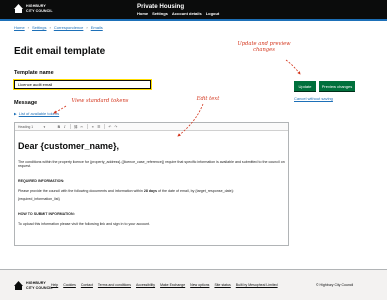 The image size is (387, 300). What do you see at coordinates (82, 84) in the screenshot?
I see `template-name-input` at bounding box center [82, 84].